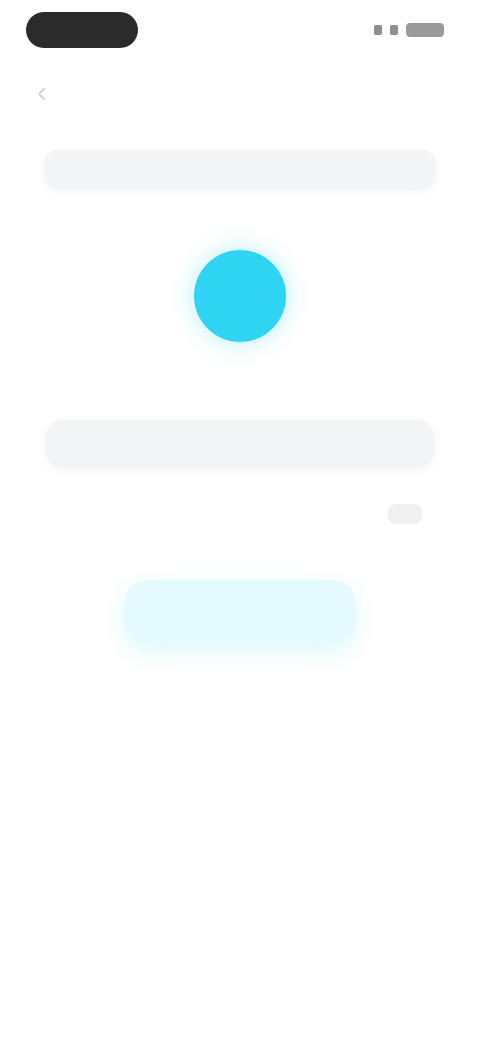 The height and width of the screenshot is (1040, 480). I want to click on primary-button, so click(240, 612).